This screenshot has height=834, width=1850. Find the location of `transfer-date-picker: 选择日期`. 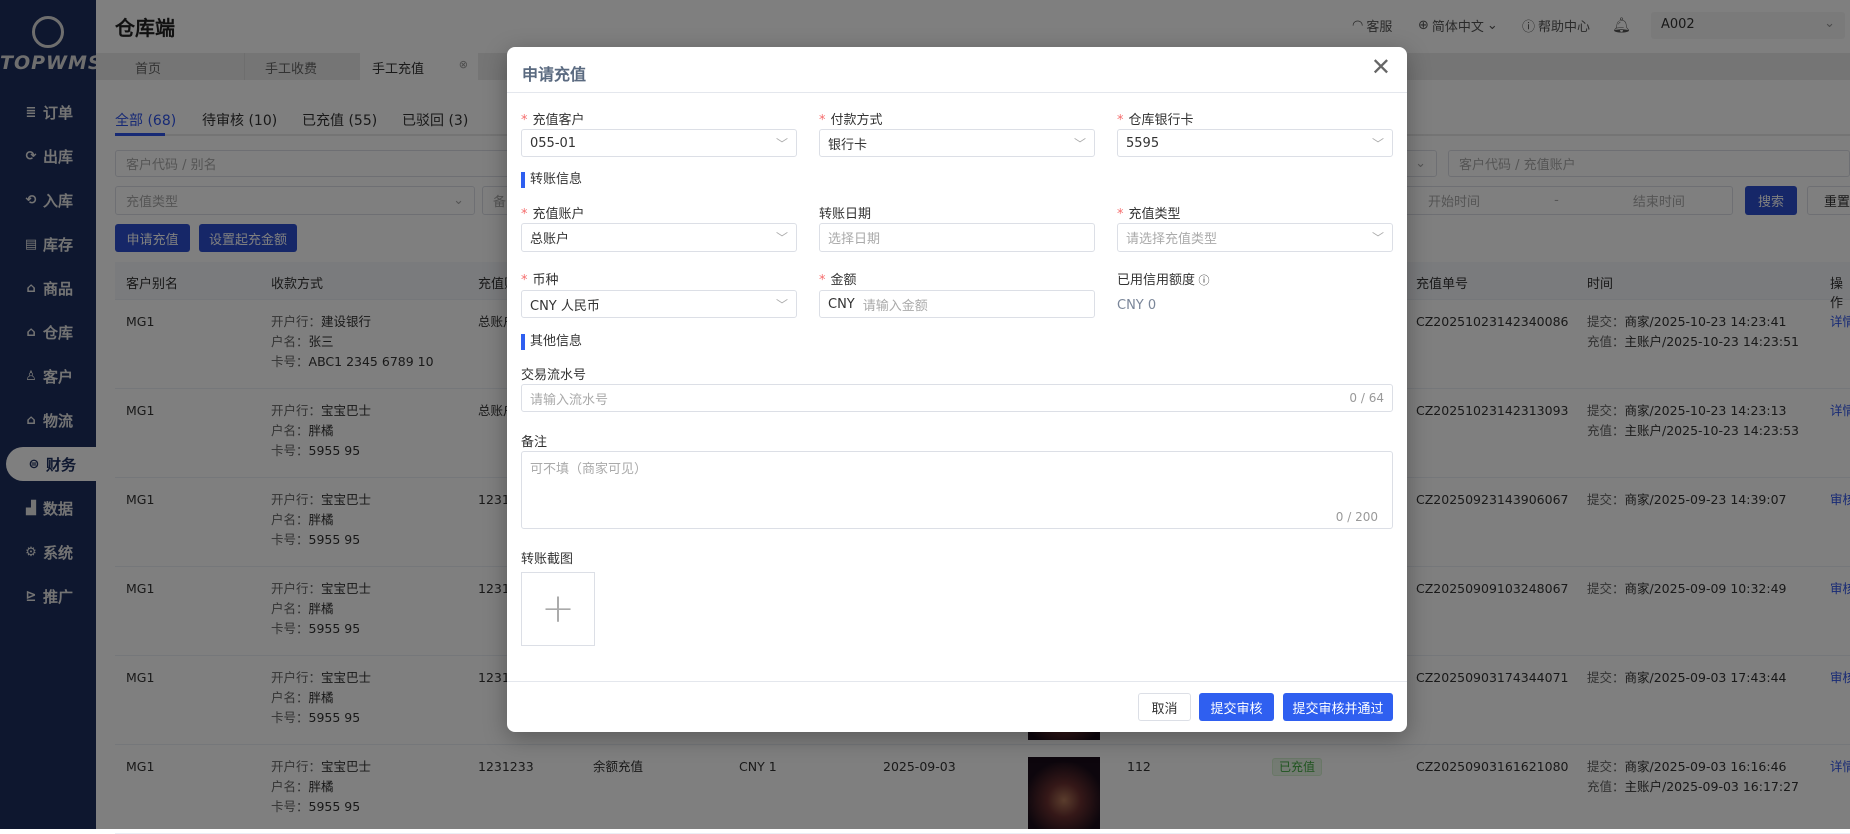

transfer-date-picker: 选择日期 is located at coordinates (957, 237).